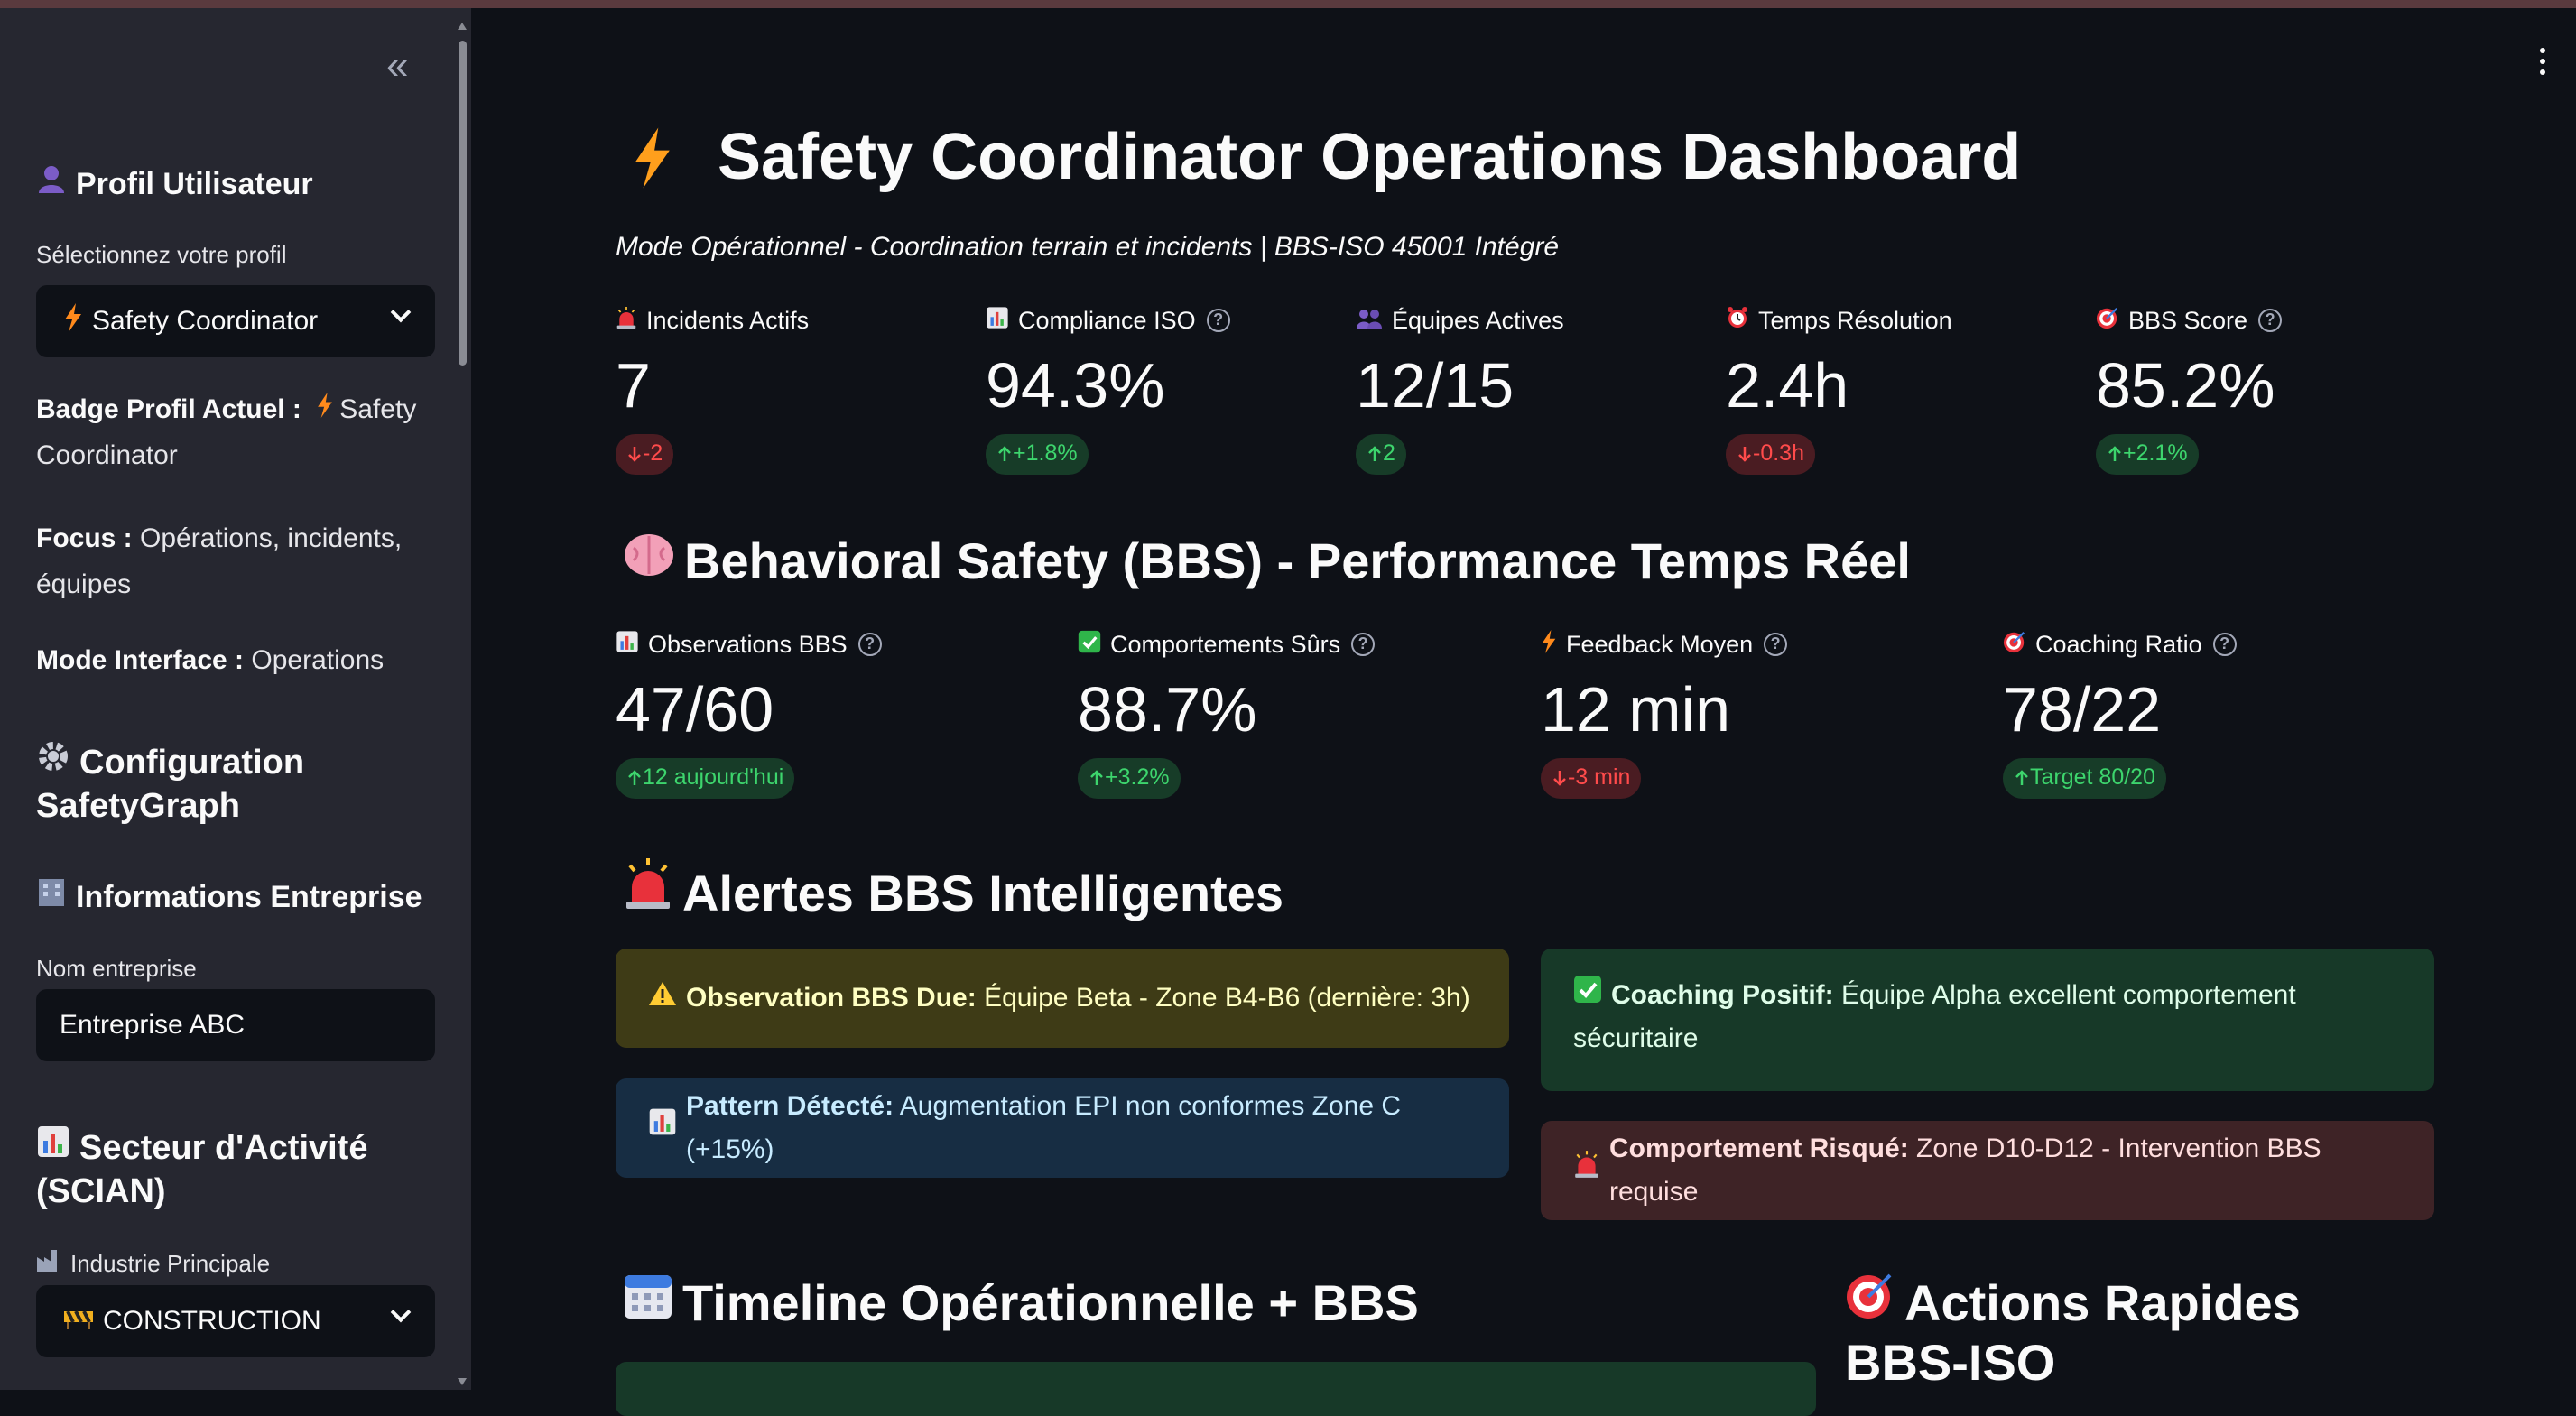  Describe the element at coordinates (1435, 385) in the screenshot. I see `metric-value: 12/15` at that location.